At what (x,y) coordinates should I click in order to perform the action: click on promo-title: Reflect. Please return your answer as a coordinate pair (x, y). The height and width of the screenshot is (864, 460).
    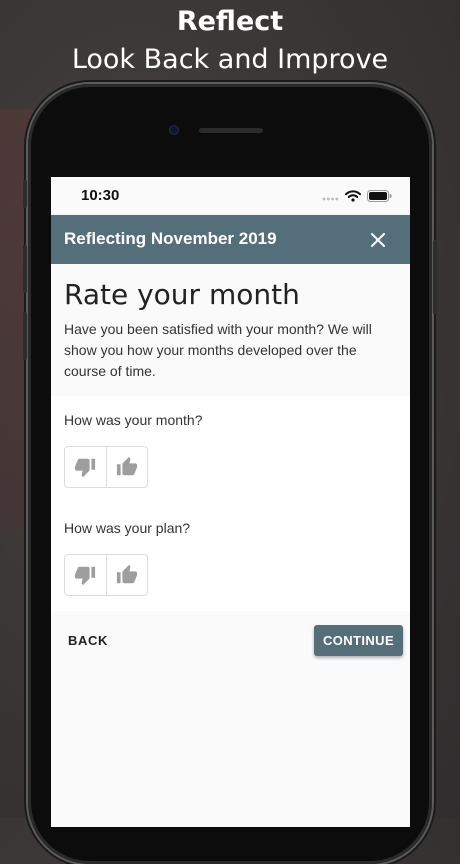
    Looking at the image, I should click on (230, 21).